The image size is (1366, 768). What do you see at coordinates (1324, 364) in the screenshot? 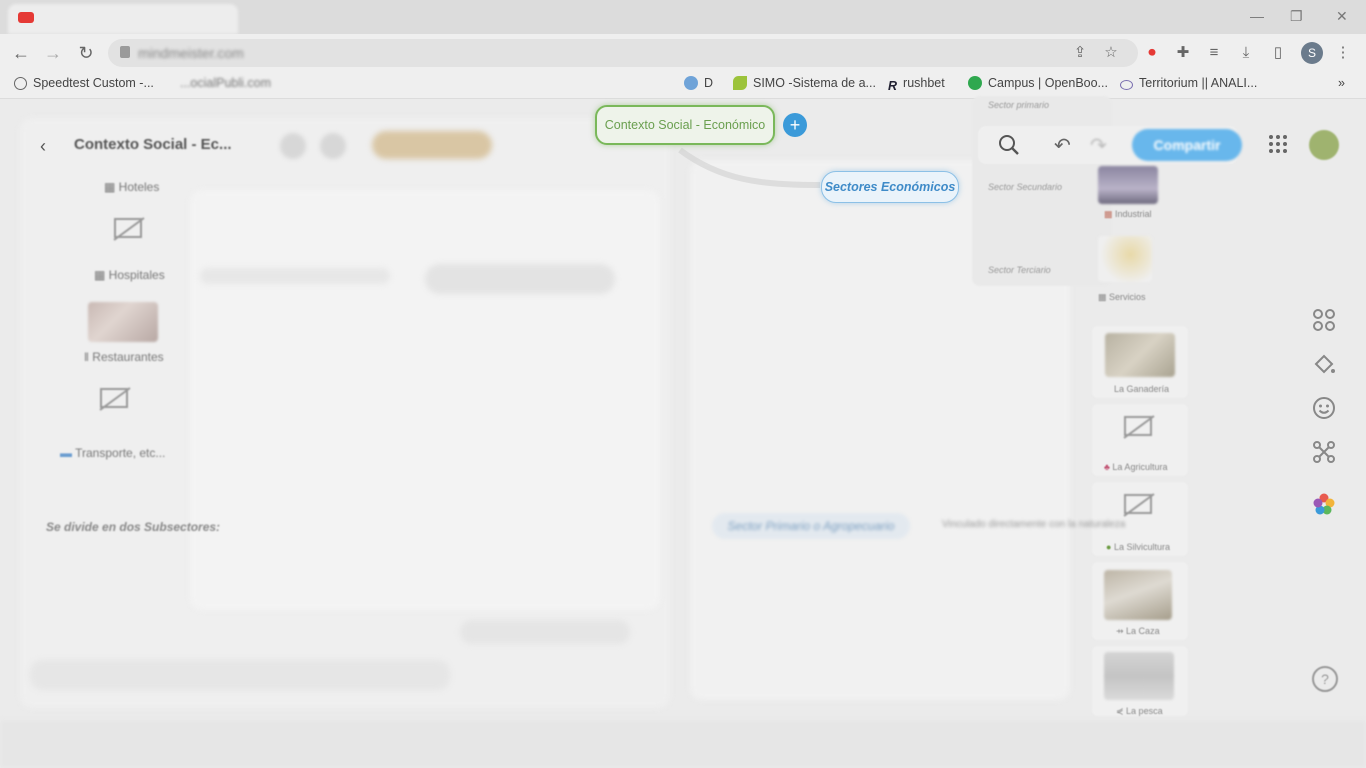
I see `paint-bucket-icon` at bounding box center [1324, 364].